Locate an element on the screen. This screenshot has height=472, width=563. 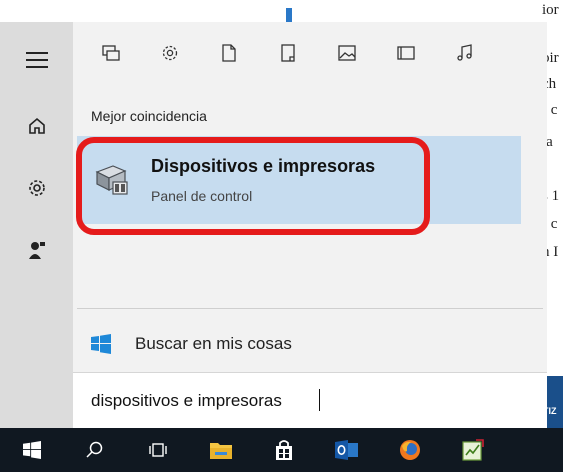
firefox-button is located at coordinates (409, 450).